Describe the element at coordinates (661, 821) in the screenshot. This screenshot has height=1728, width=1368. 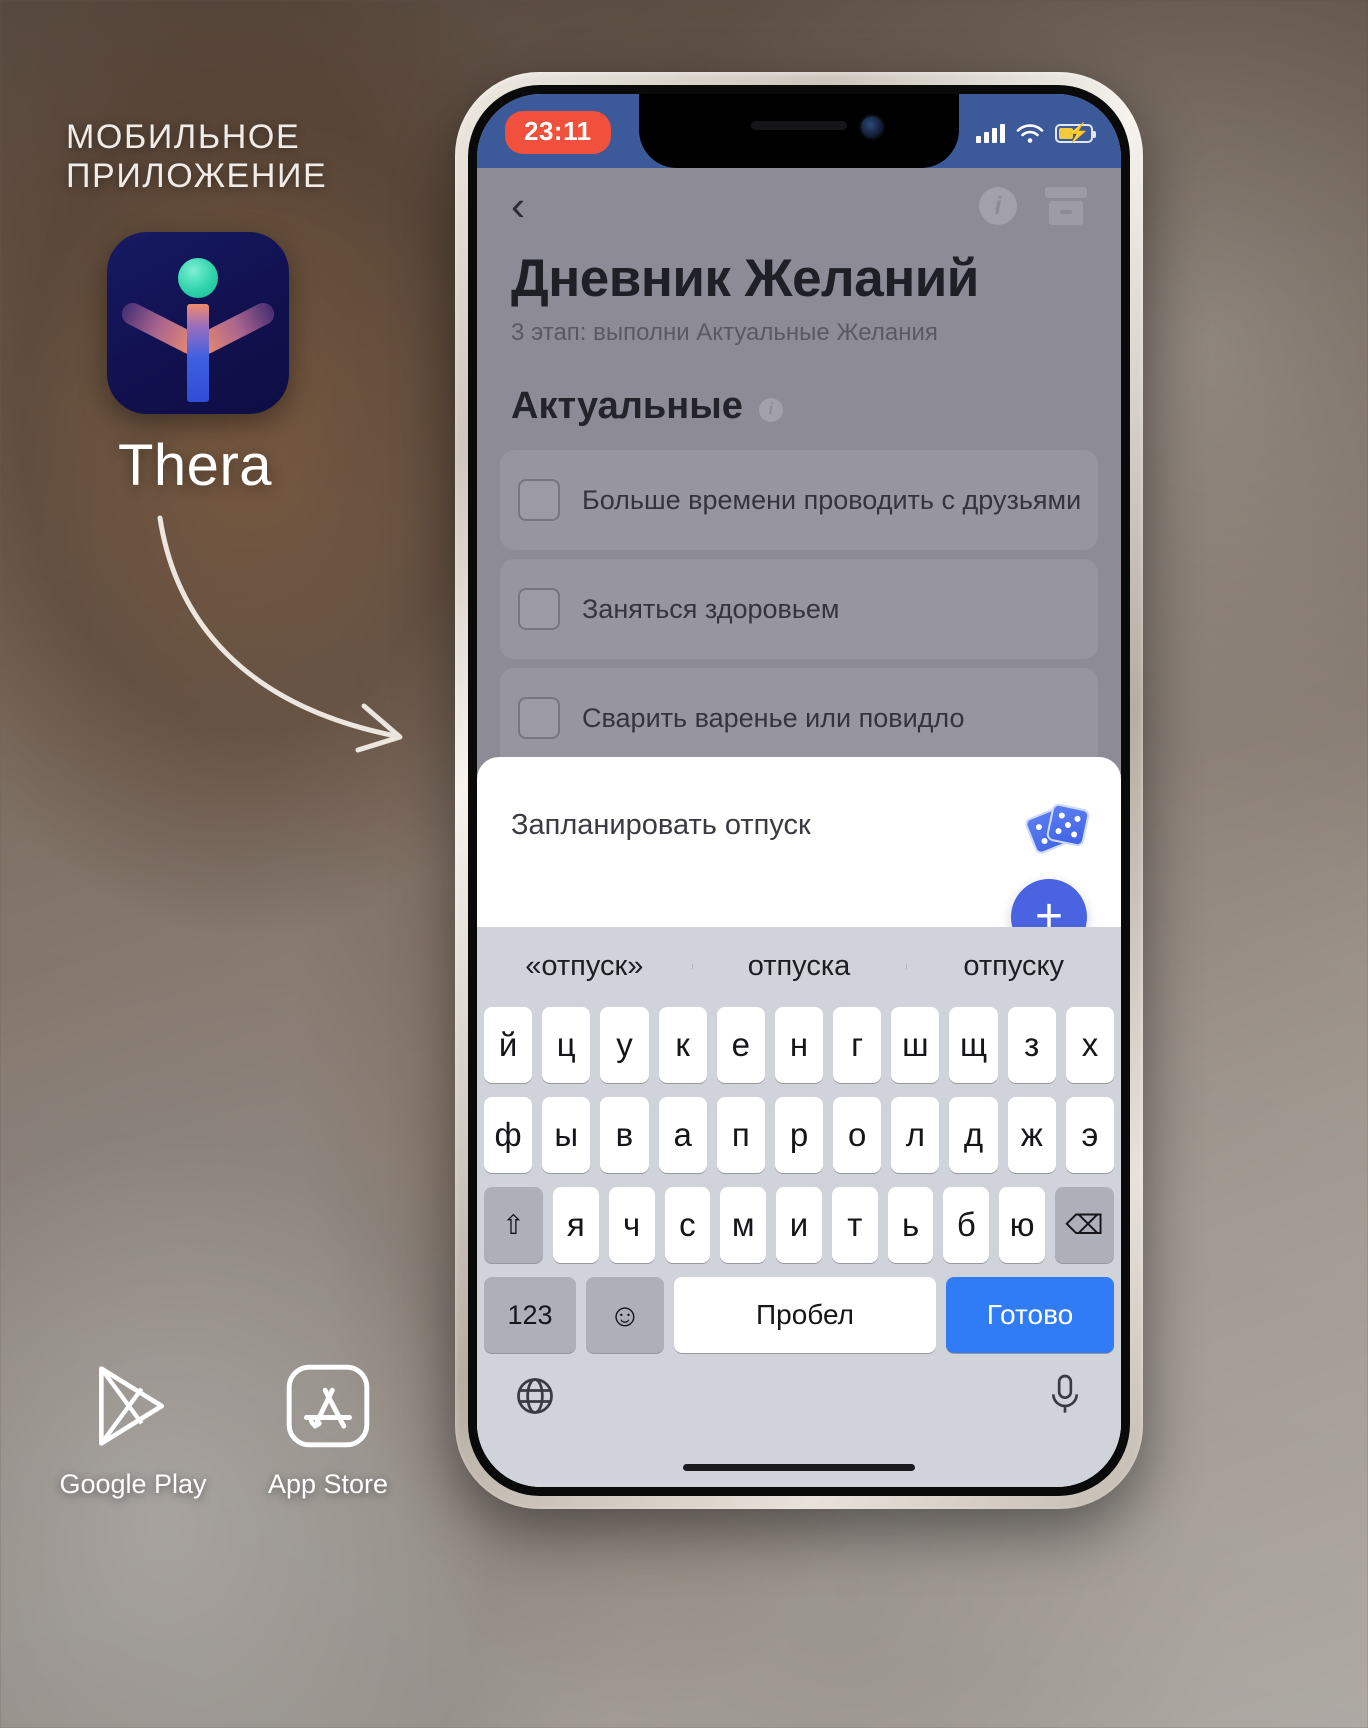
I see `wish-input: Запланировать отпуск` at that location.